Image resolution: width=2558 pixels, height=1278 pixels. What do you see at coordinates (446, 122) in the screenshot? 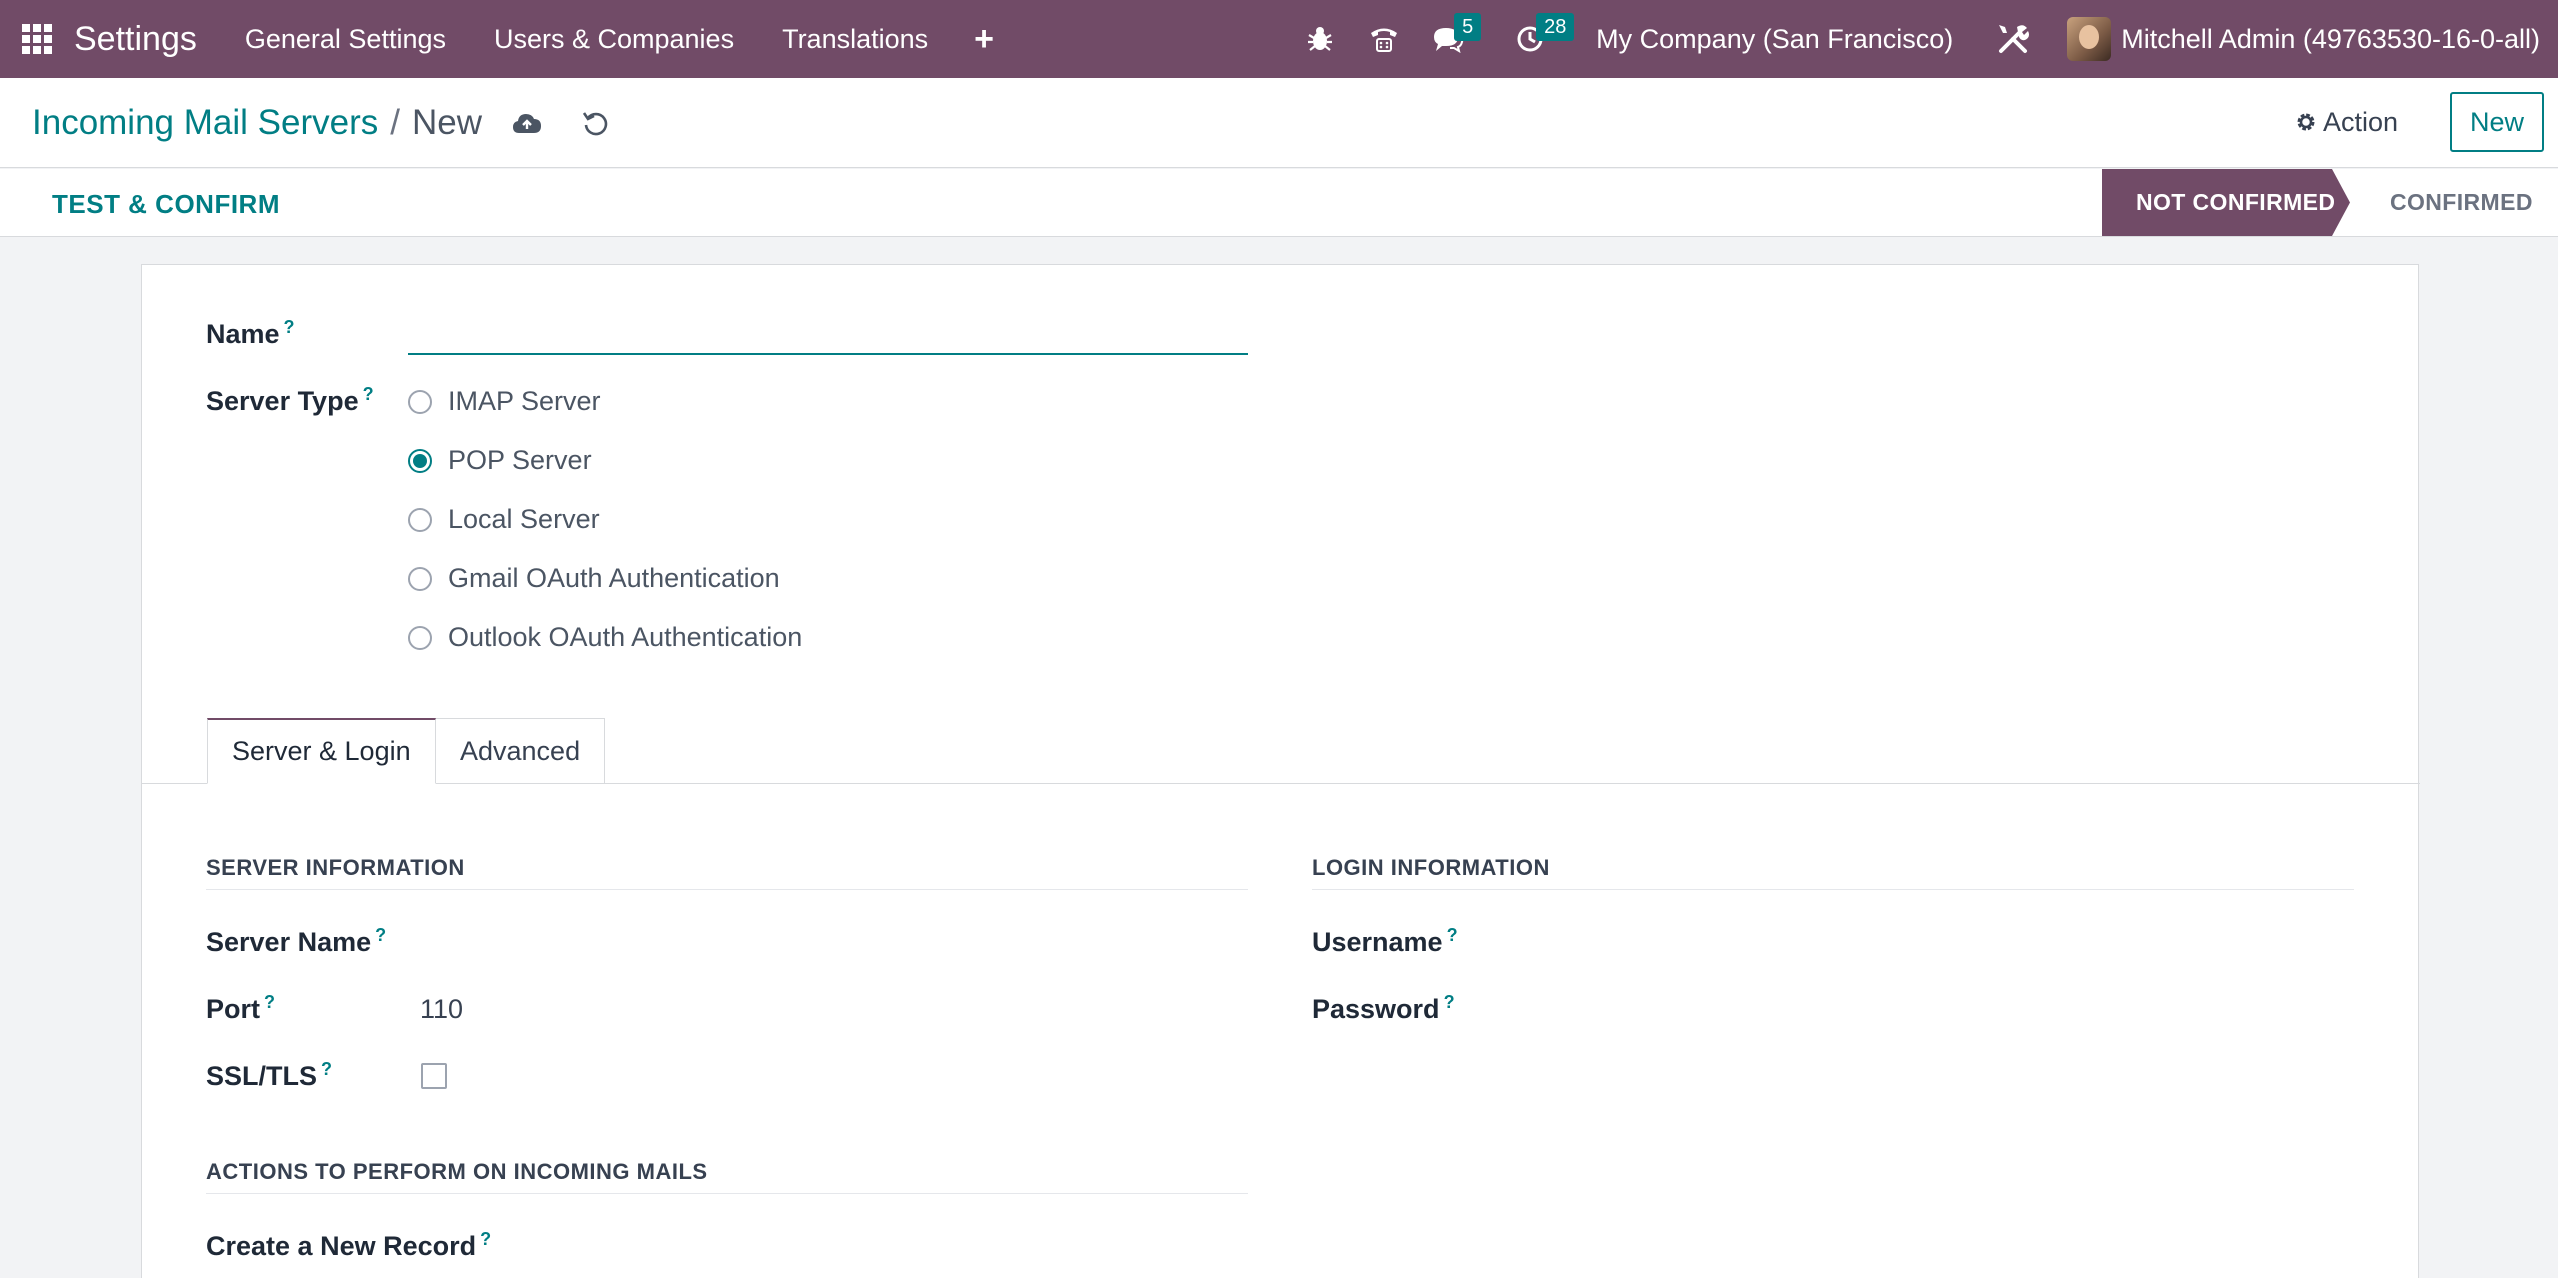
I see `breadcrumb-current: New` at bounding box center [446, 122].